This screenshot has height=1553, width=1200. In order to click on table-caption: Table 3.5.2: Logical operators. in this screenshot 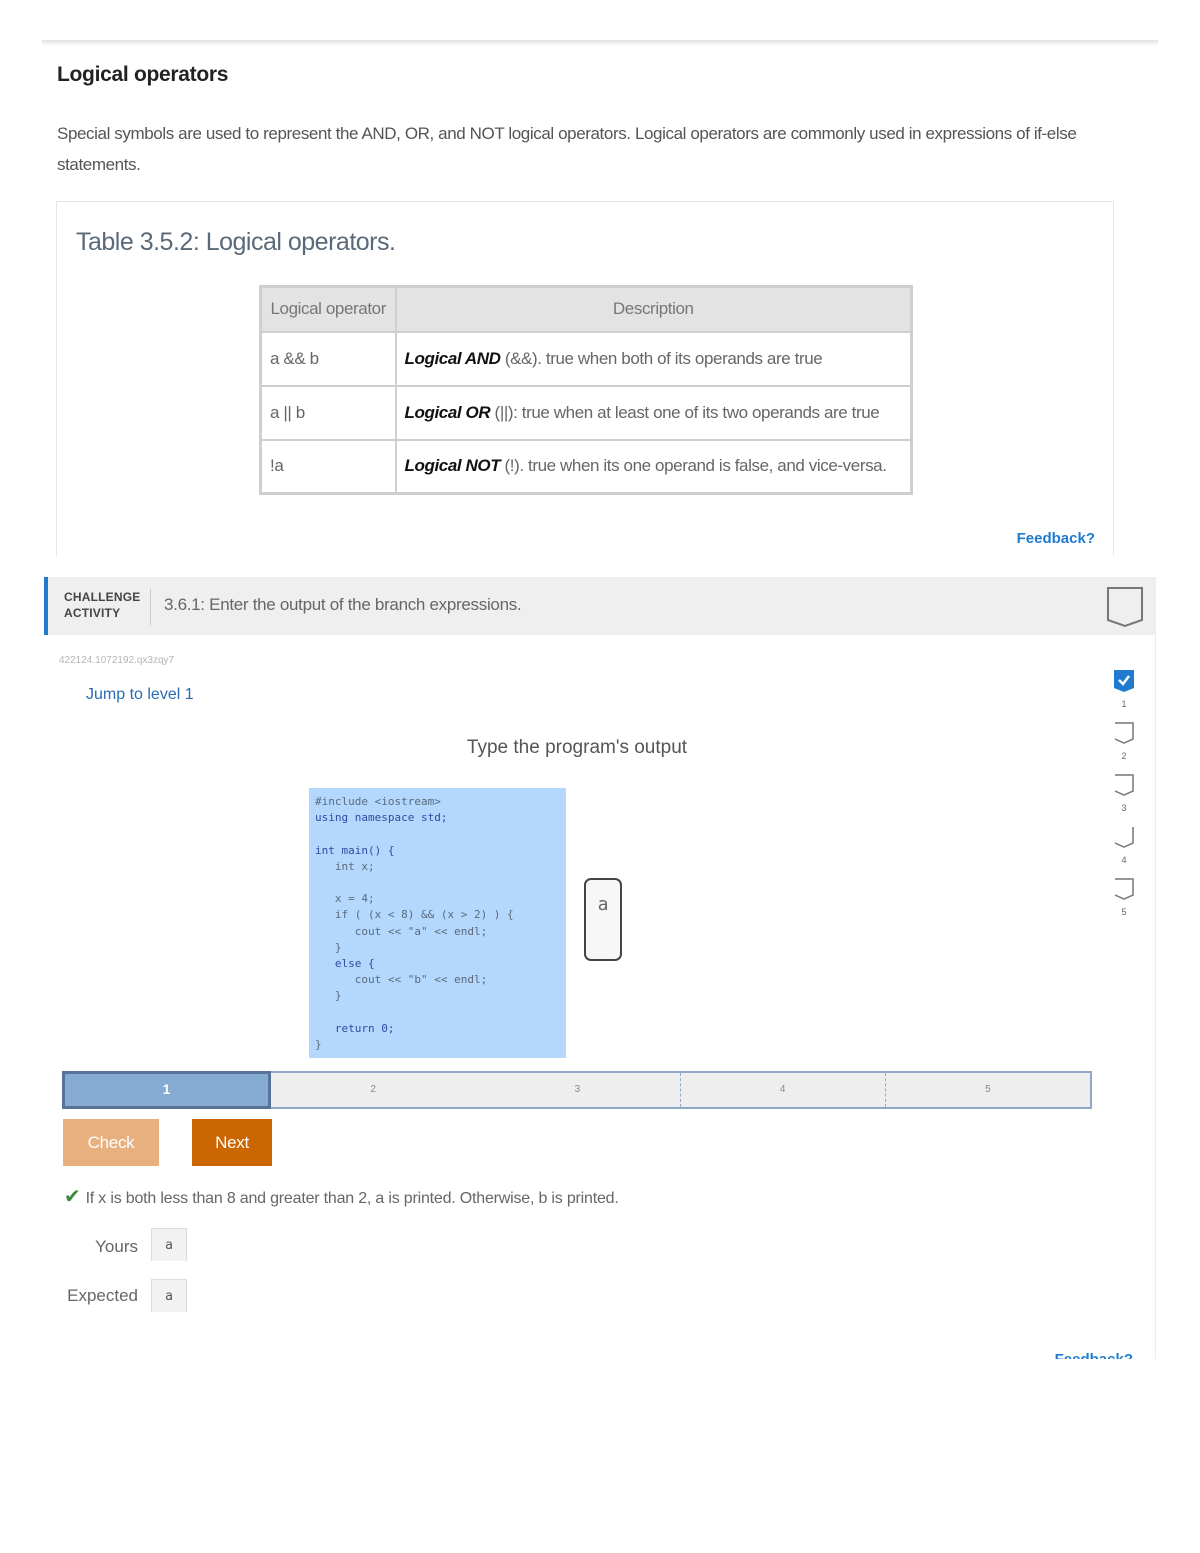, I will do `click(236, 242)`.